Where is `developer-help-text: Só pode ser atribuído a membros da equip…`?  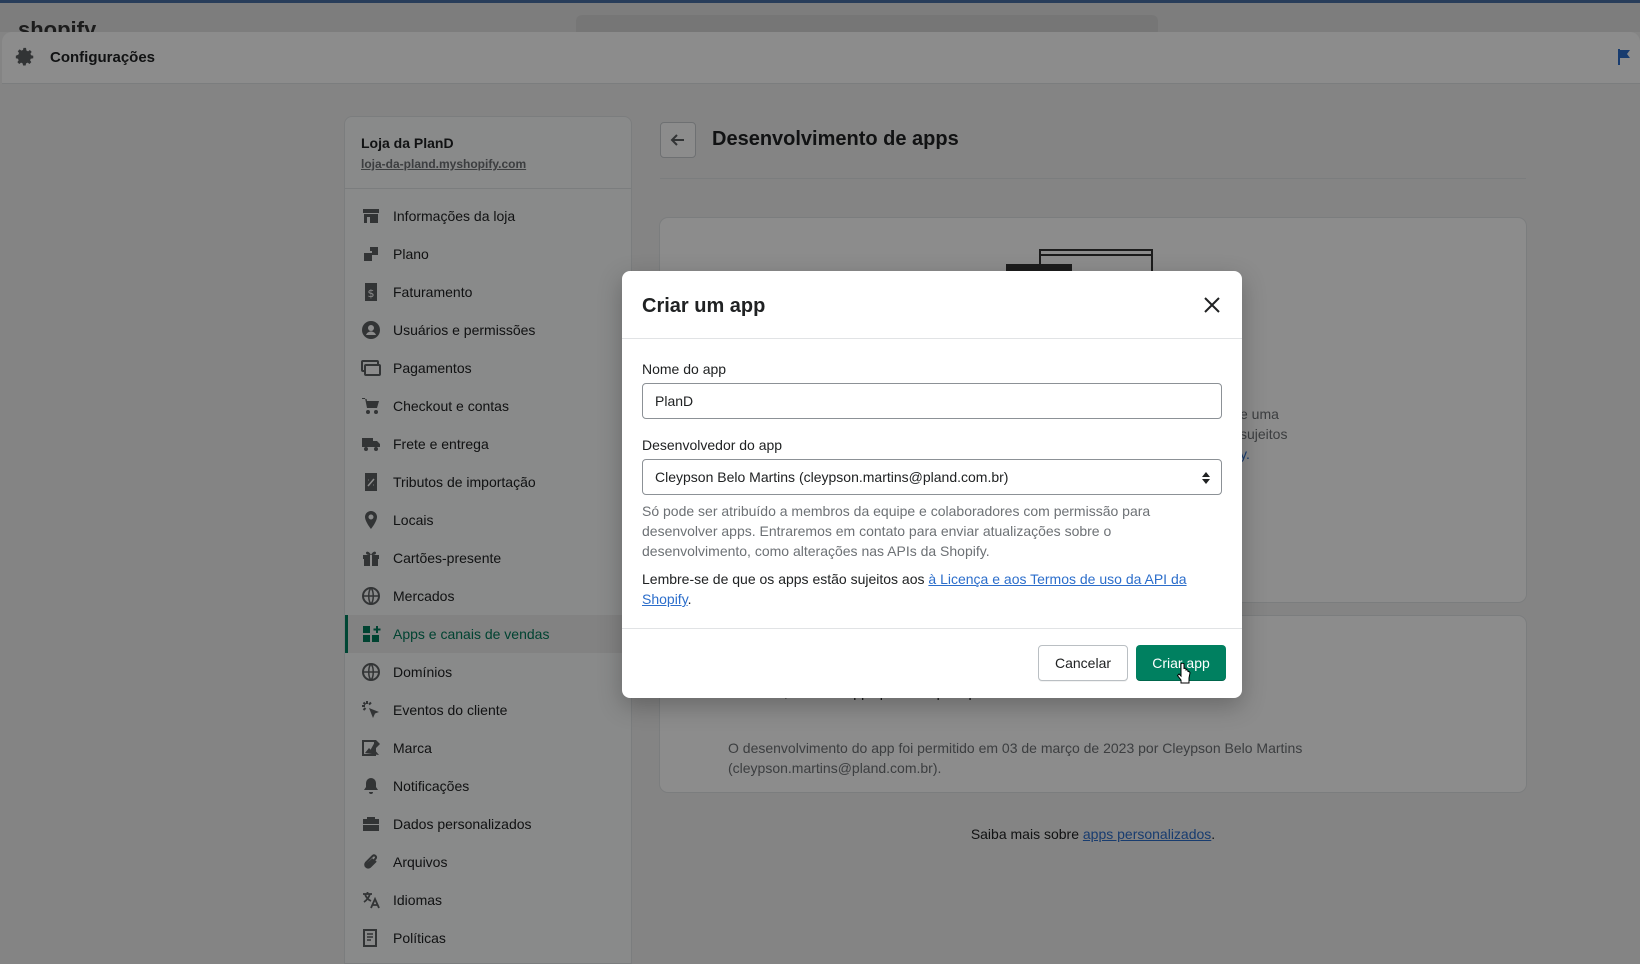 developer-help-text: Só pode ser atribuído a membros da equip… is located at coordinates (896, 531).